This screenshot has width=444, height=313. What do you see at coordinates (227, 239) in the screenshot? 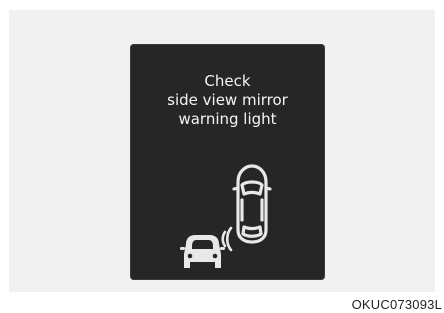
I see `radar-waves-icon` at bounding box center [227, 239].